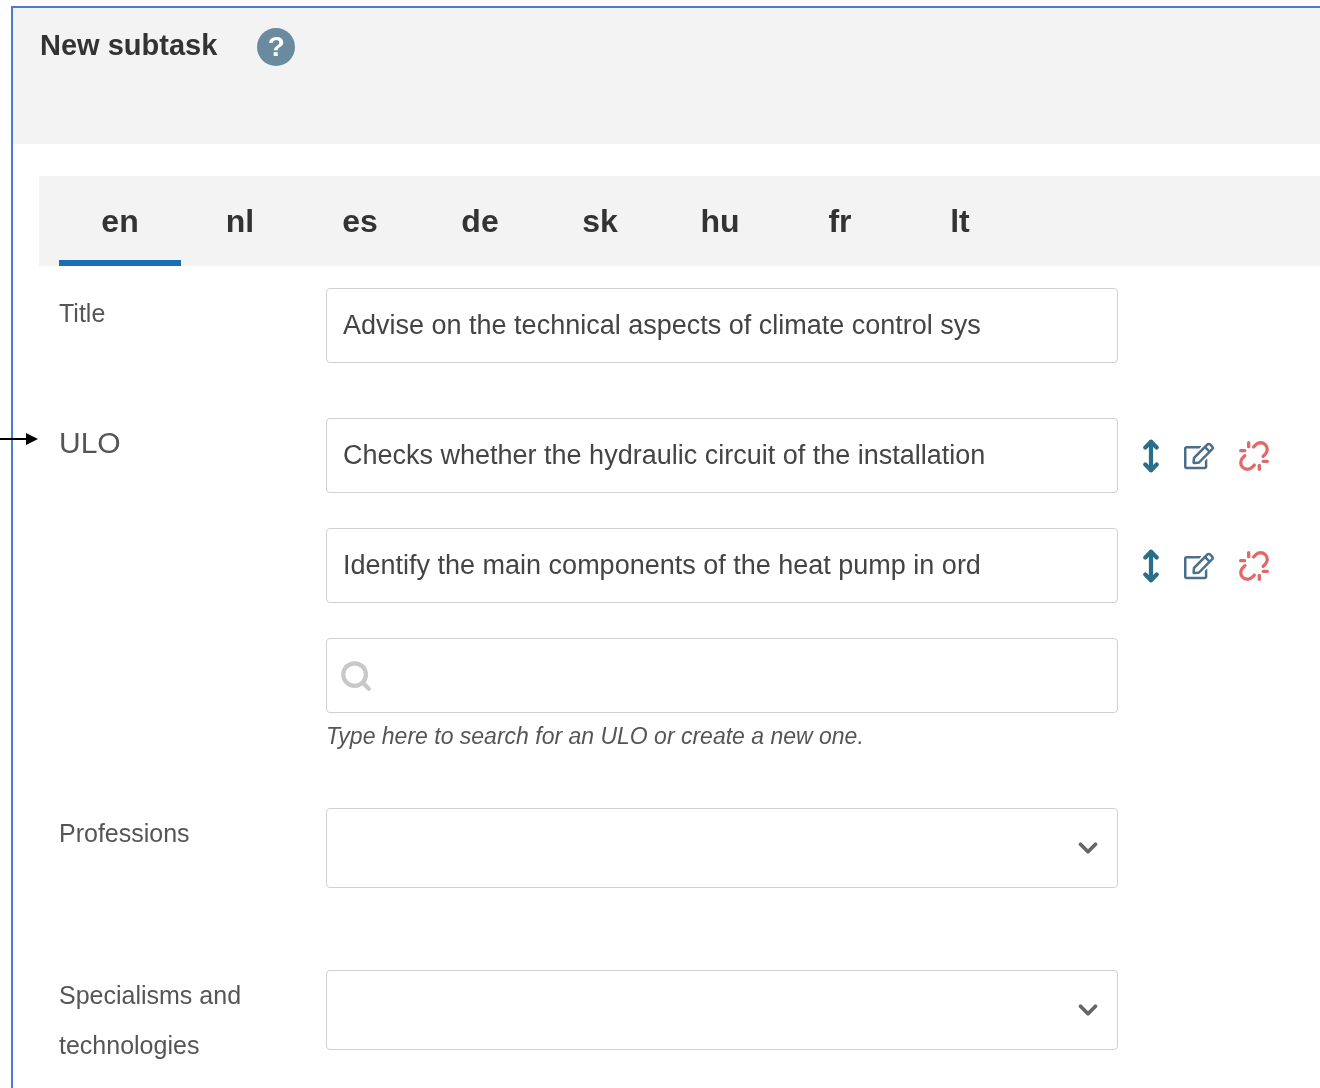 This screenshot has height=1088, width=1320. What do you see at coordinates (722, 565) in the screenshot?
I see `ulo-input: Identify the main components of the heat pump in ord` at bounding box center [722, 565].